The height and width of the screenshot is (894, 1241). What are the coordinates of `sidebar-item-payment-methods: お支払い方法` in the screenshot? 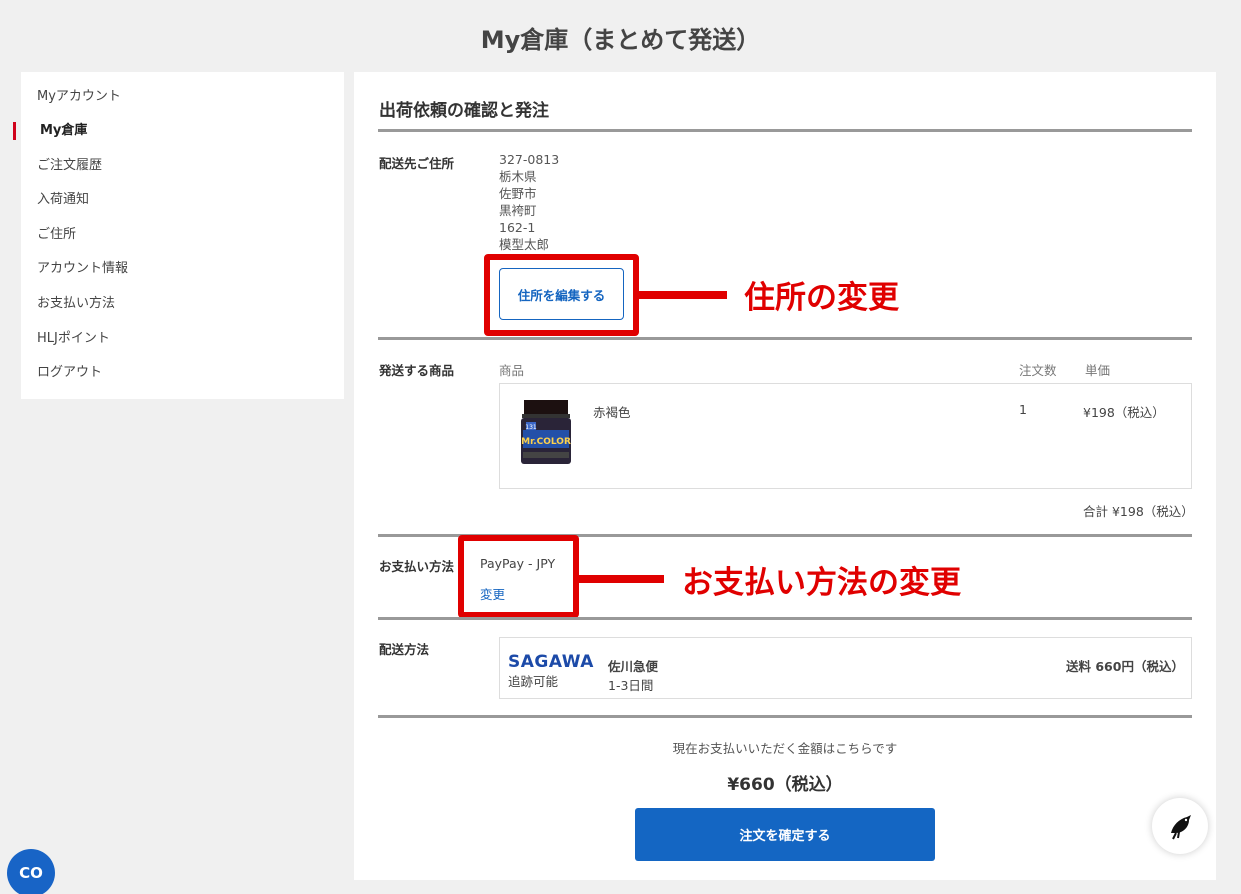 It's located at (182, 304).